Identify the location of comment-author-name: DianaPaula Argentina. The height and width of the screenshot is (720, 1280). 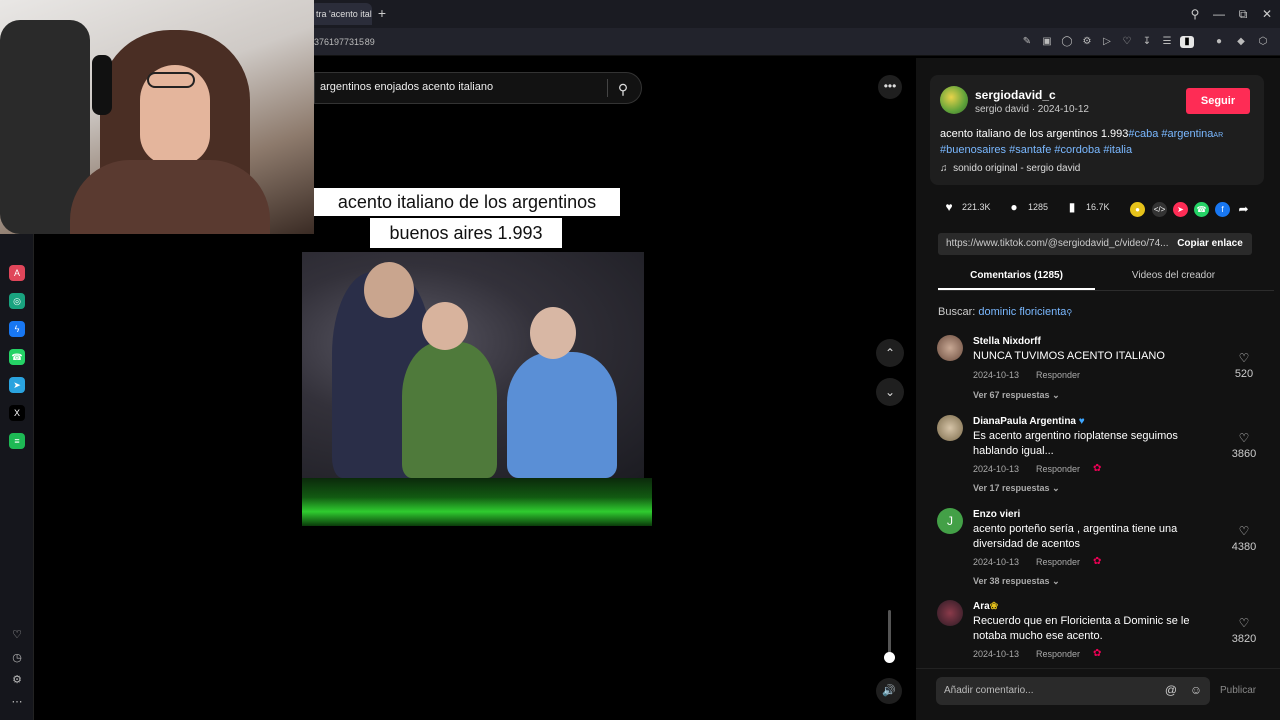
(1024, 421).